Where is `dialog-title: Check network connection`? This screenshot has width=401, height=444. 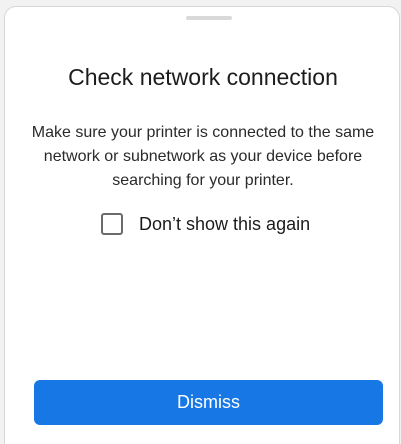
dialog-title: Check network connection is located at coordinates (203, 77).